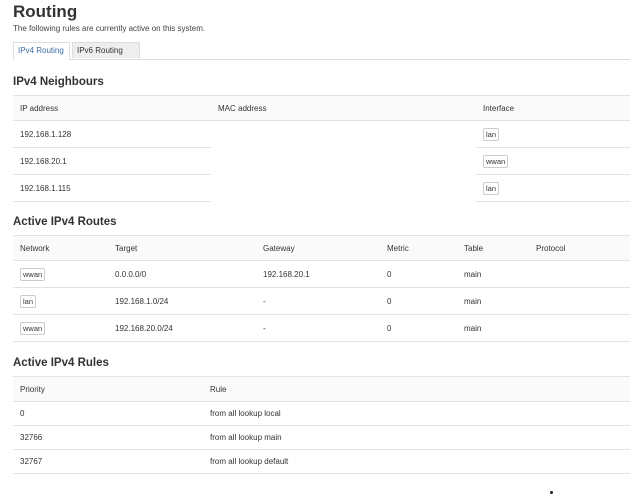  I want to click on column-header: Protocol, so click(579, 248).